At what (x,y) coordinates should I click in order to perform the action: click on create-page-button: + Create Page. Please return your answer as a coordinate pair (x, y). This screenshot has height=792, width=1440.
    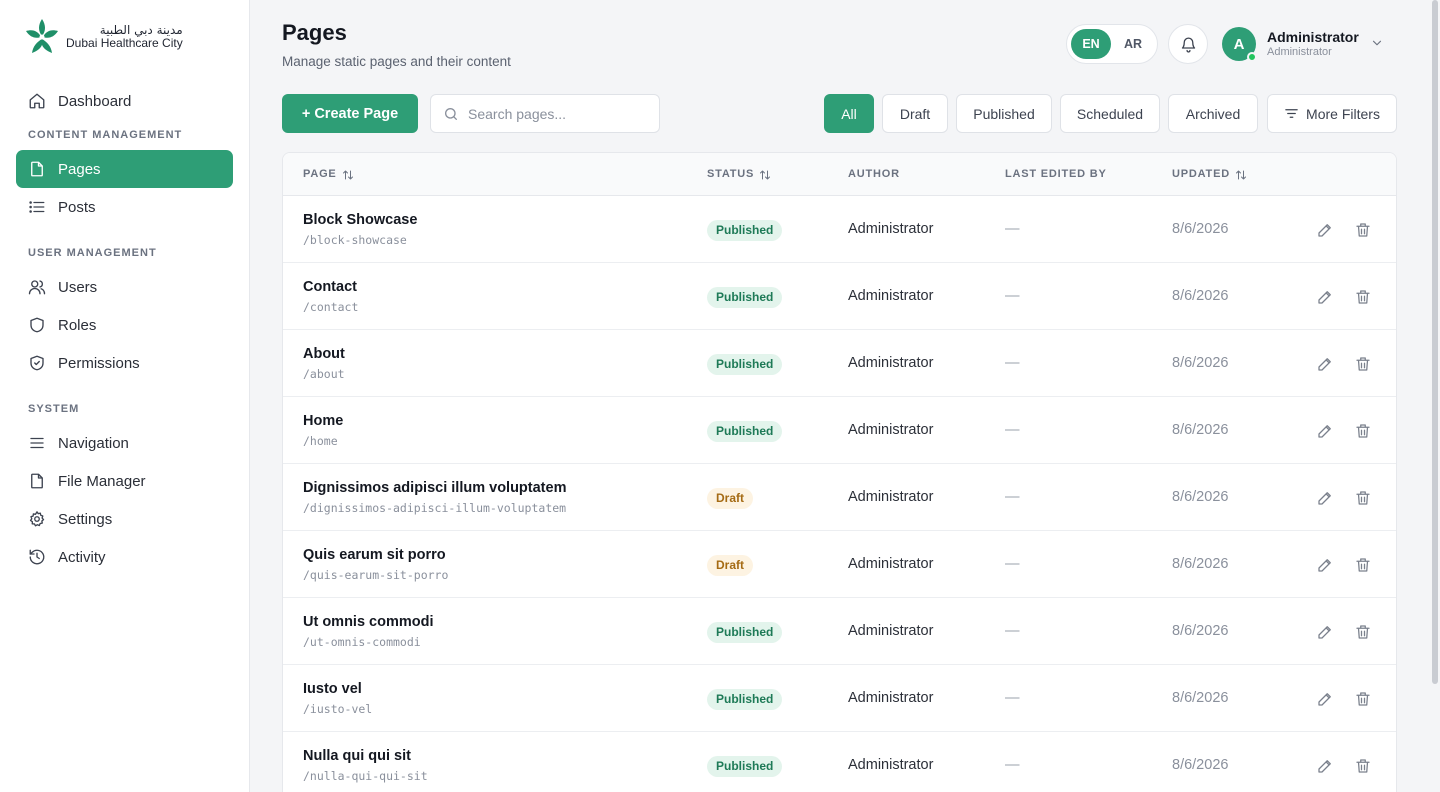
    Looking at the image, I should click on (350, 113).